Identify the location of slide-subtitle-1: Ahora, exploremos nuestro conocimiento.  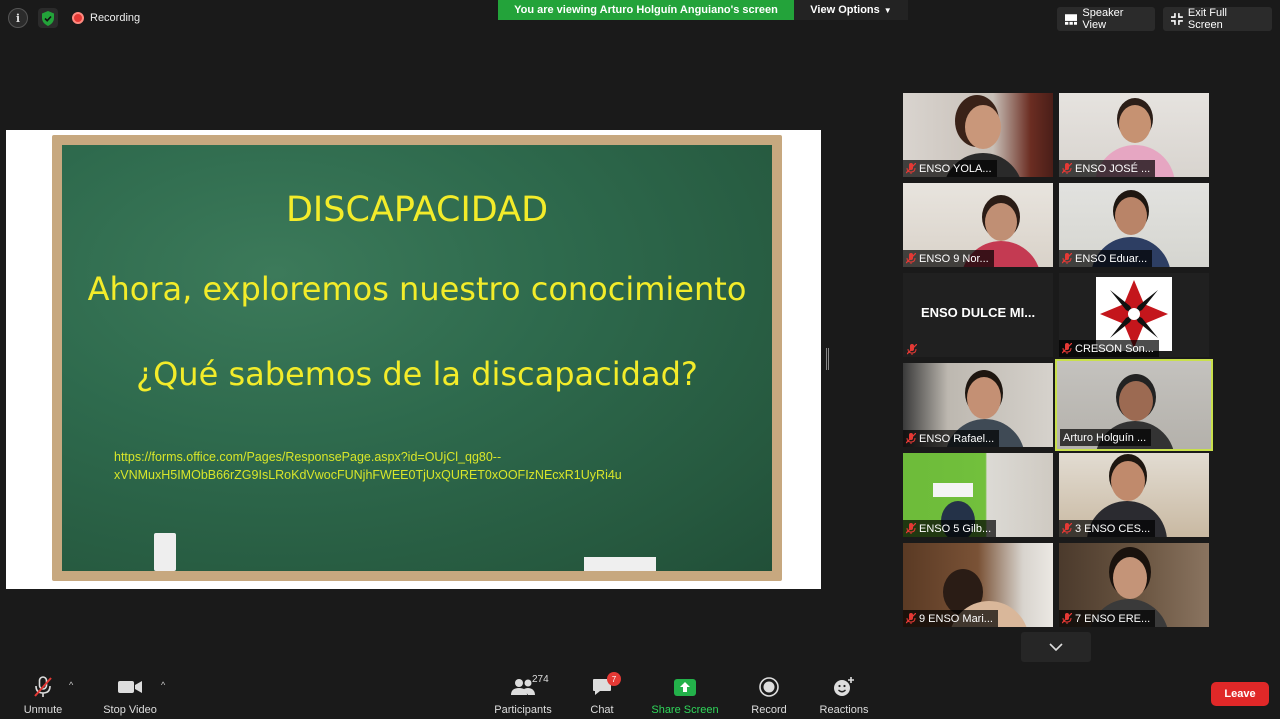
(417, 289).